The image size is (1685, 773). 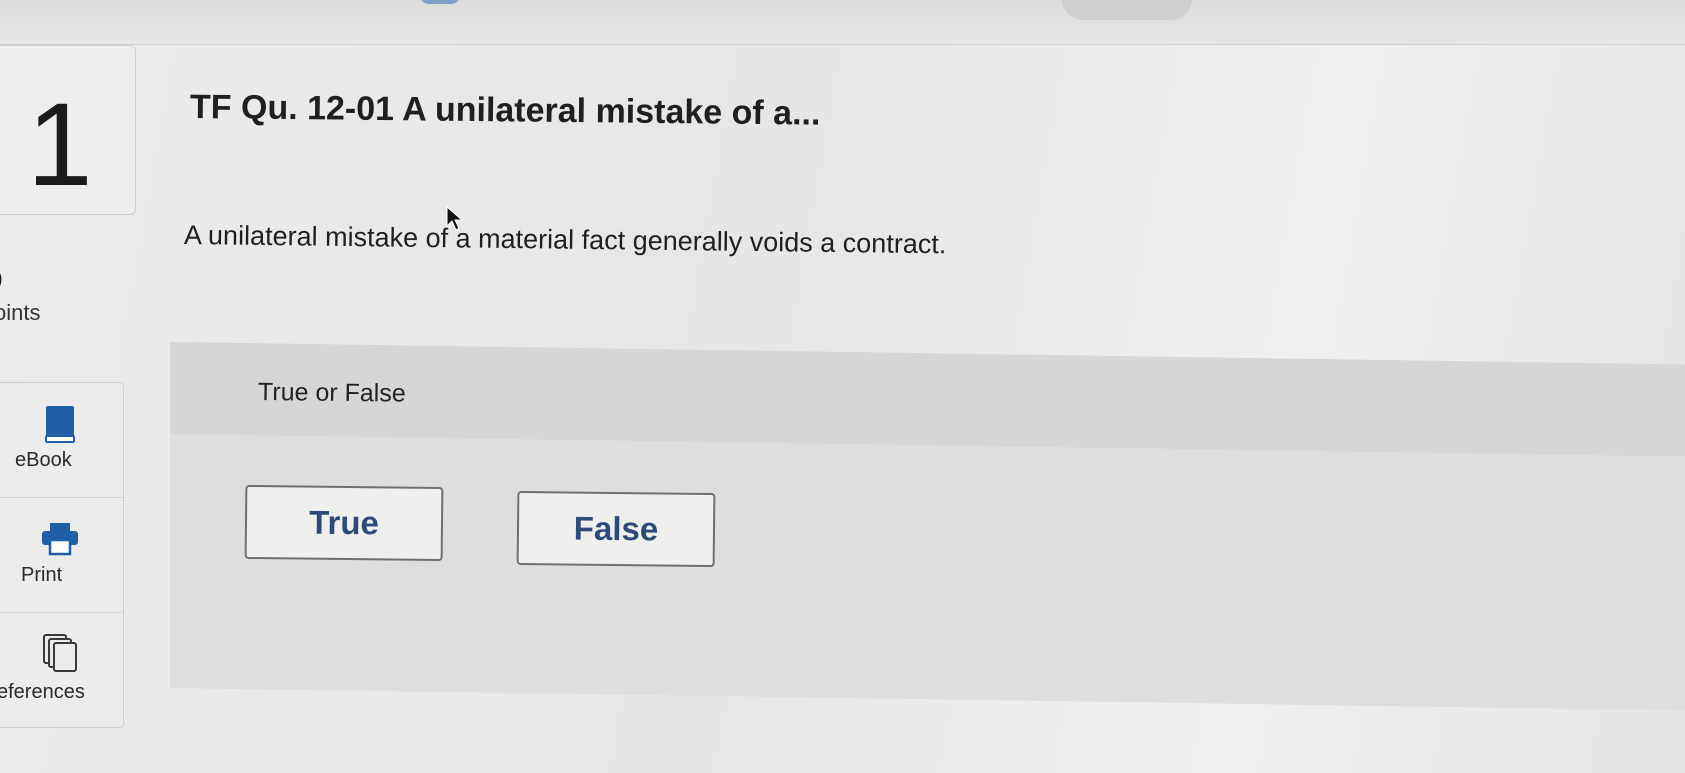 I want to click on sidebar-item-ebook: eBook, so click(x=61, y=440).